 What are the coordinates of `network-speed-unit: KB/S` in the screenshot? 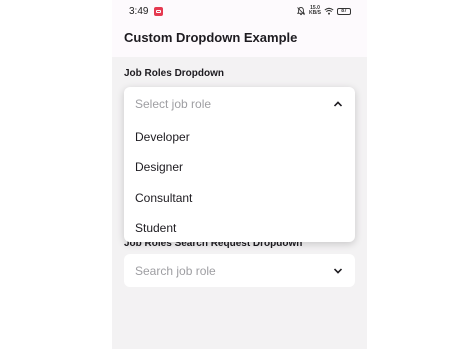 It's located at (315, 13).